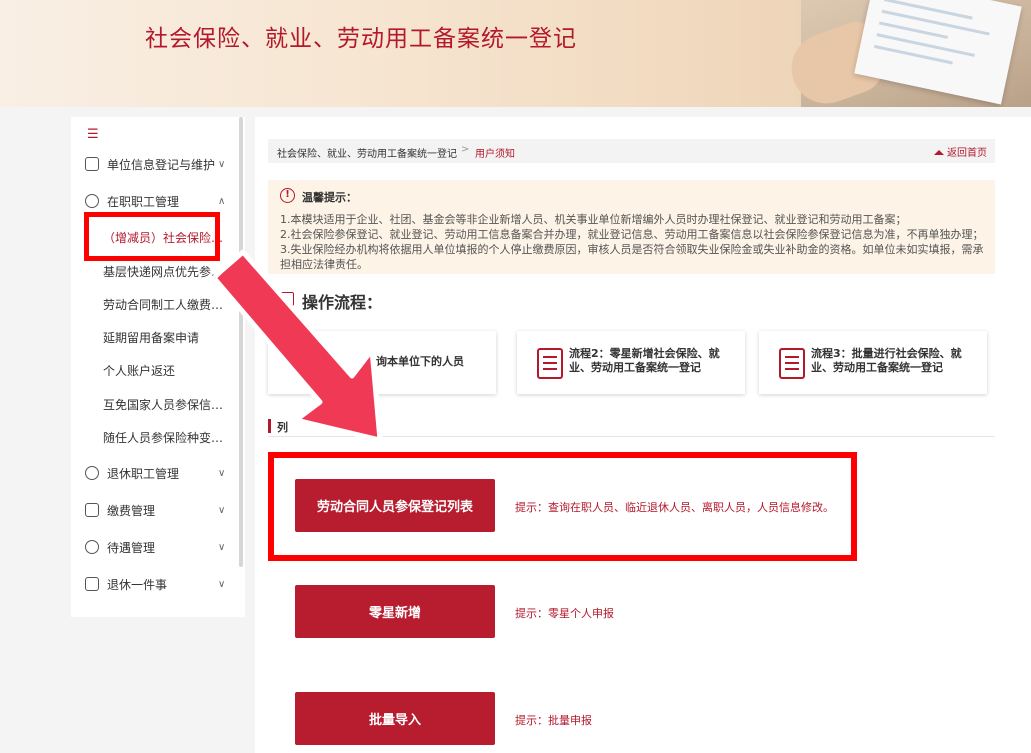 The height and width of the screenshot is (753, 1031). Describe the element at coordinates (553, 720) in the screenshot. I see `action-hint: 提示：批量申报` at that location.